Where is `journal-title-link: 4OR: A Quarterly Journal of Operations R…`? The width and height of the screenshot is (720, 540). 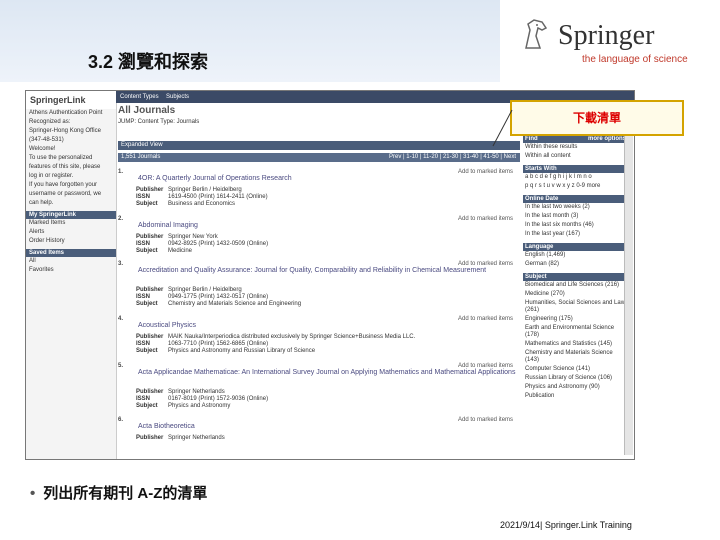
journal-title-link: 4OR: A Quarterly Journal of Operations R… is located at coordinates (215, 178).